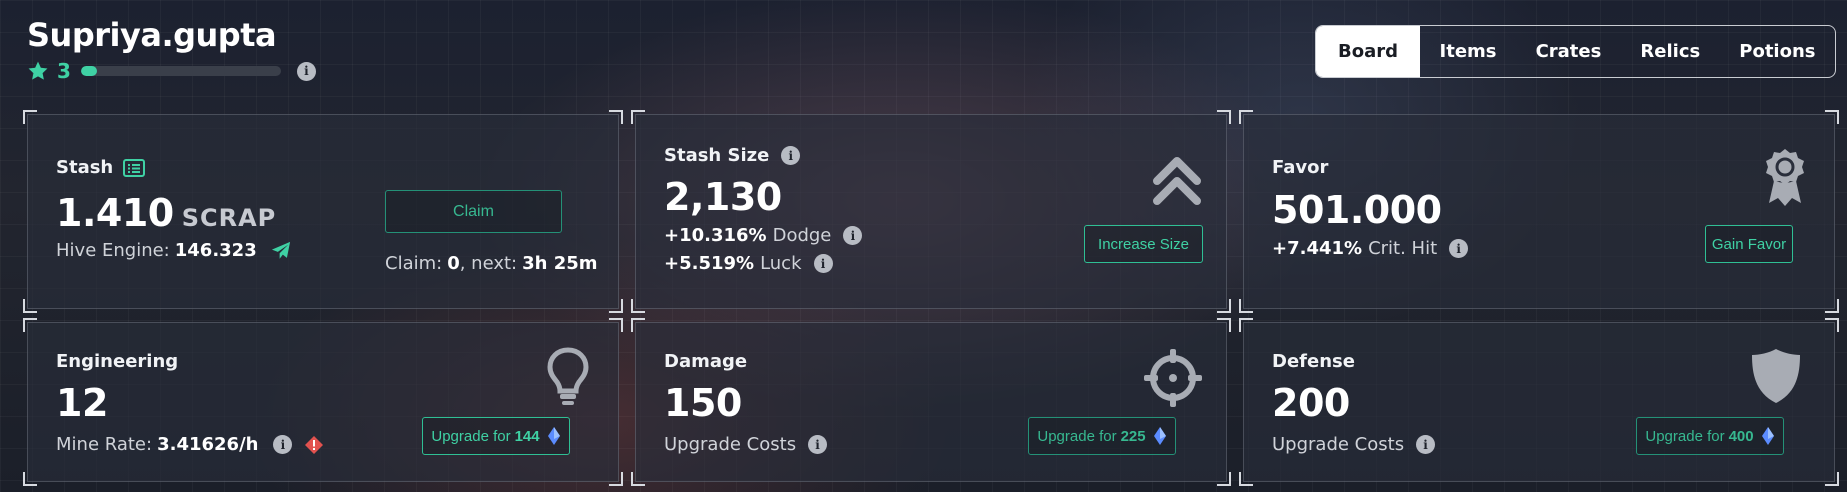 Image resolution: width=1847 pixels, height=492 pixels. Describe the element at coordinates (314, 445) in the screenshot. I see `alert-icon` at that location.